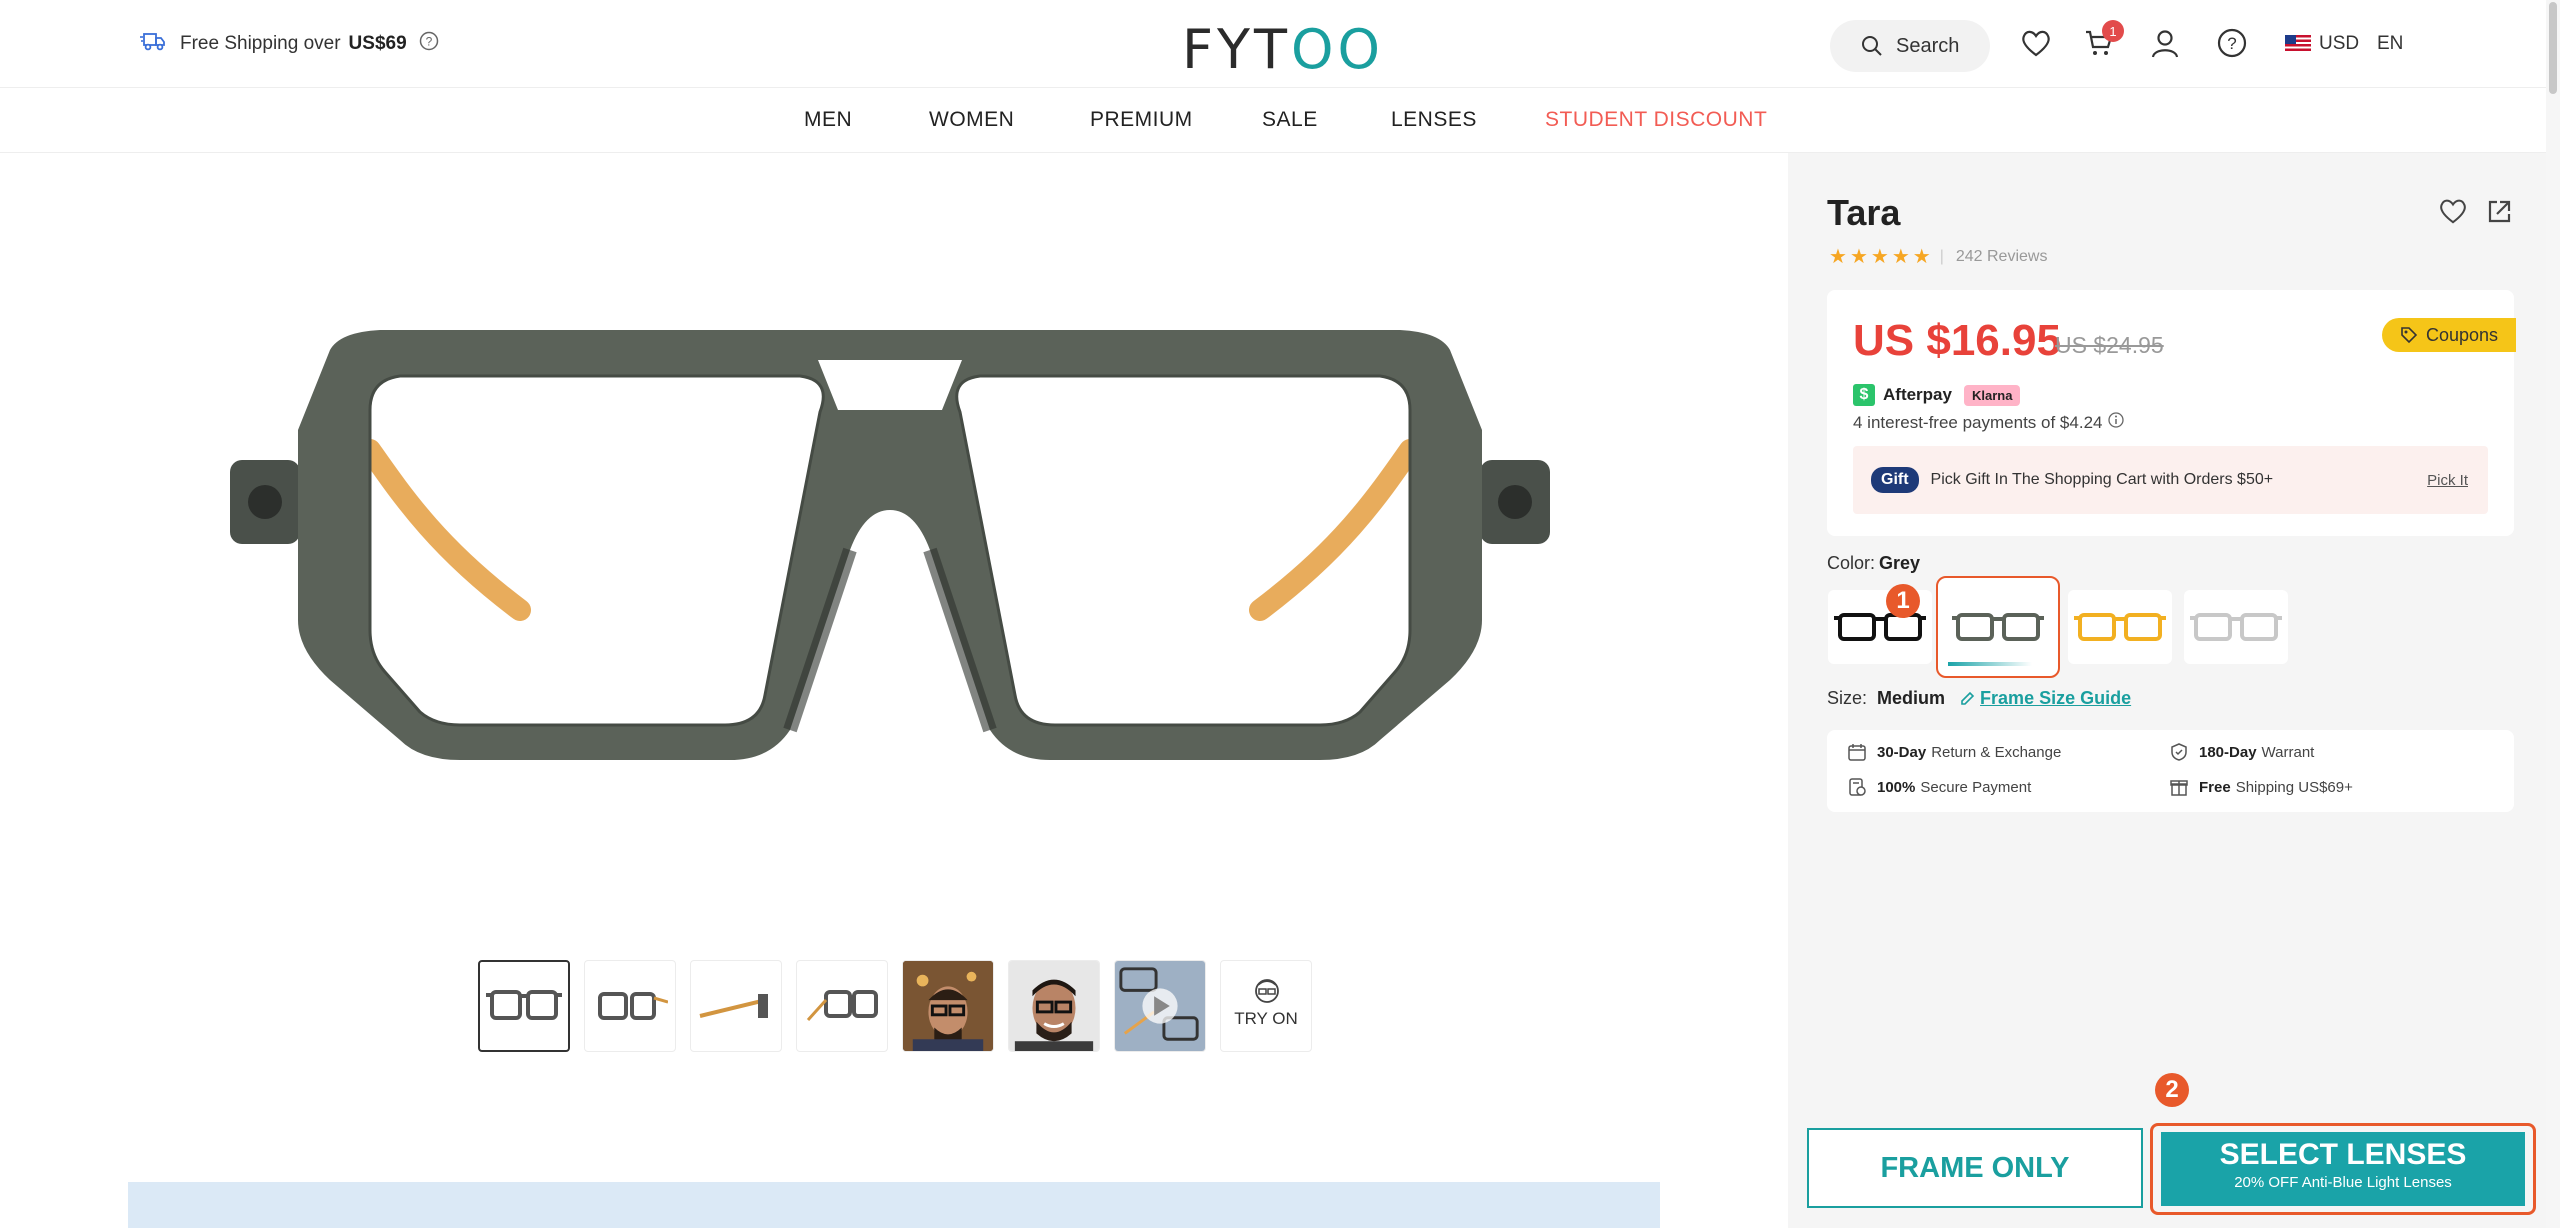  What do you see at coordinates (1968, 698) in the screenshot?
I see `pencil-ruler-icon` at bounding box center [1968, 698].